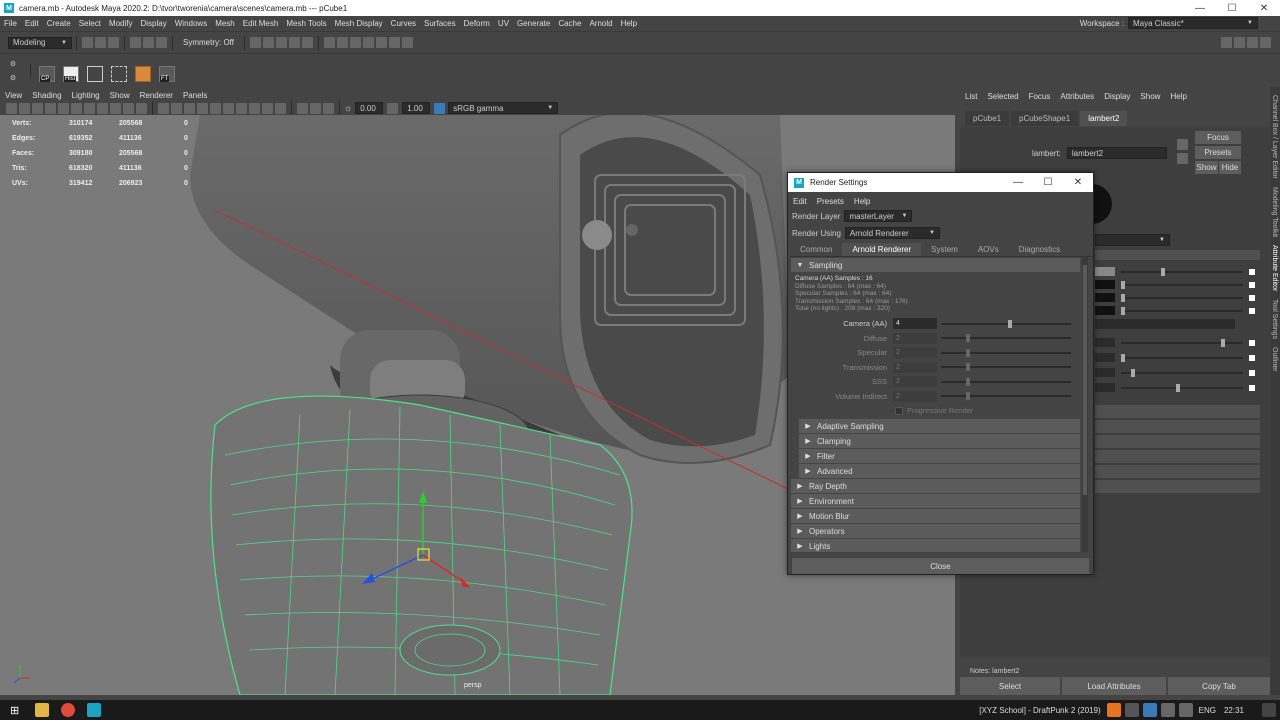  I want to click on rs-maximize-button: ☐, so click(1048, 182).